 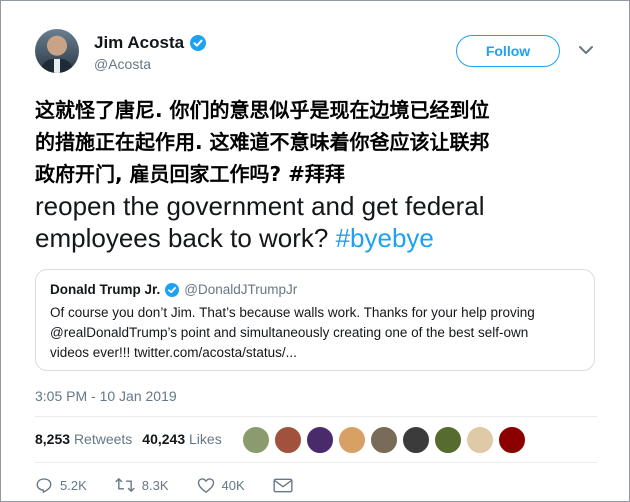 I want to click on author-display-name: Jim Acosta, so click(x=139, y=43).